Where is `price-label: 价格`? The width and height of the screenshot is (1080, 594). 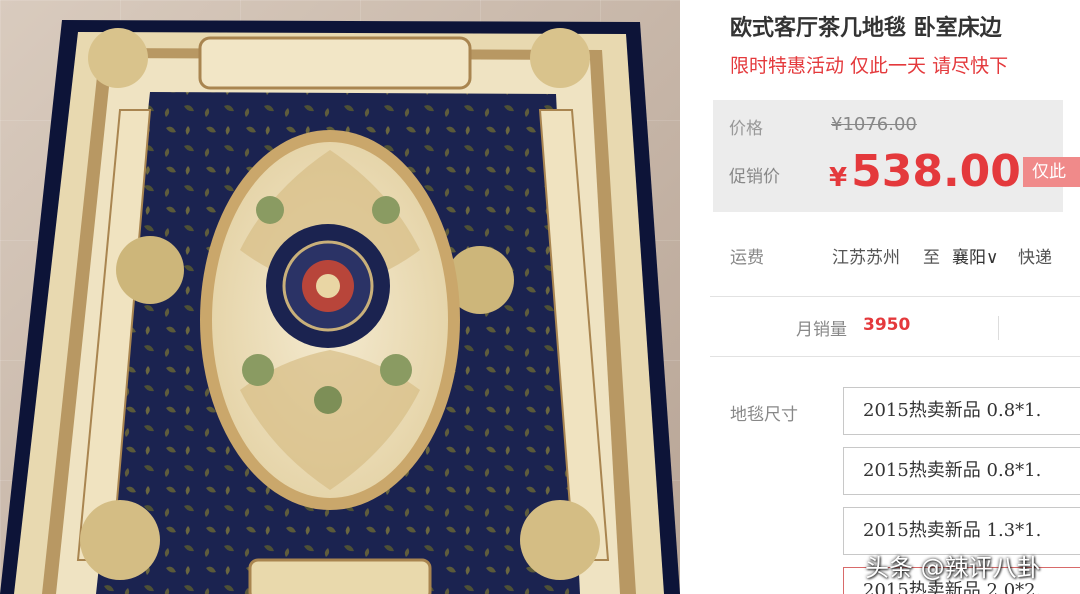 price-label: 价格 is located at coordinates (746, 129).